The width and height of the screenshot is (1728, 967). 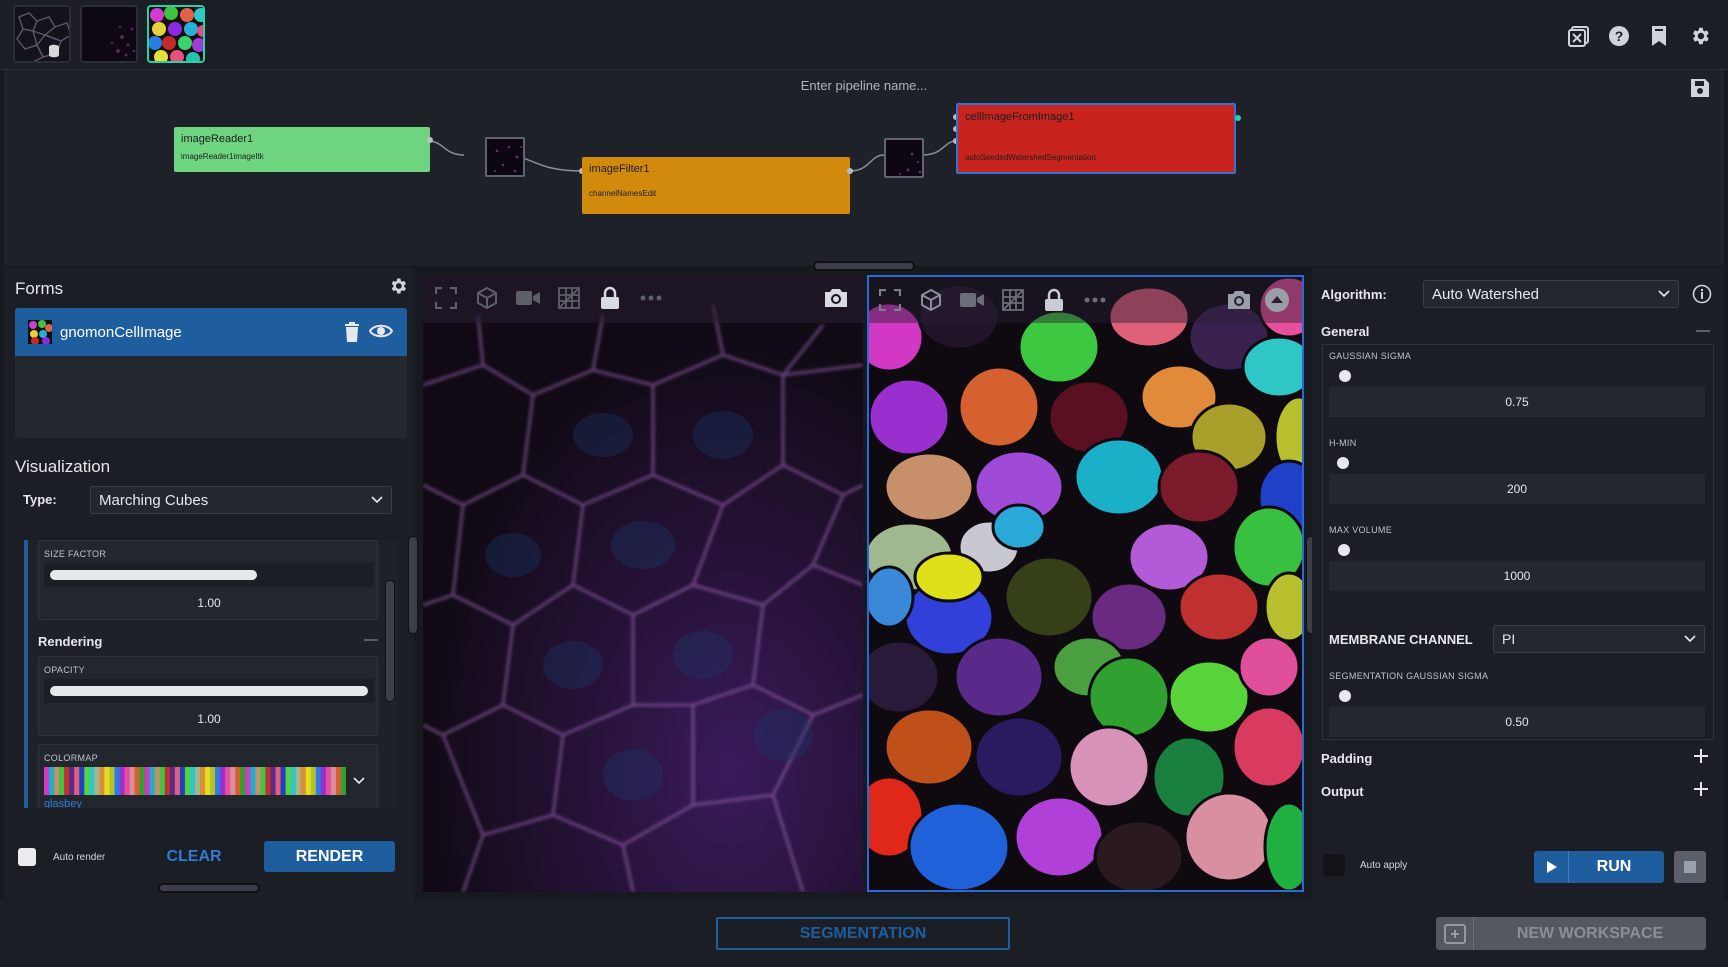 I want to click on gaussian-sigma-param: GAUSSIAN SIGMA 0.75, so click(x=1517, y=384).